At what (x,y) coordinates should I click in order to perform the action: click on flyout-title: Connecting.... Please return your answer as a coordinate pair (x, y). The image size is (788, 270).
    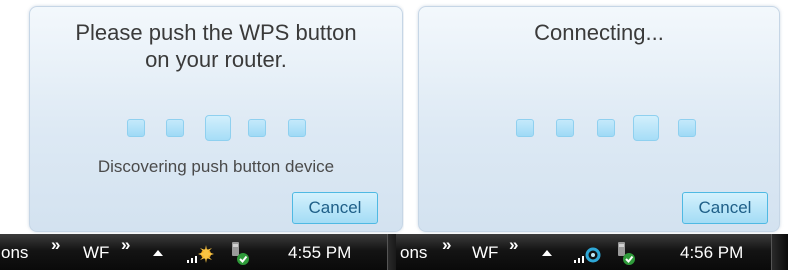
    Looking at the image, I should click on (599, 32).